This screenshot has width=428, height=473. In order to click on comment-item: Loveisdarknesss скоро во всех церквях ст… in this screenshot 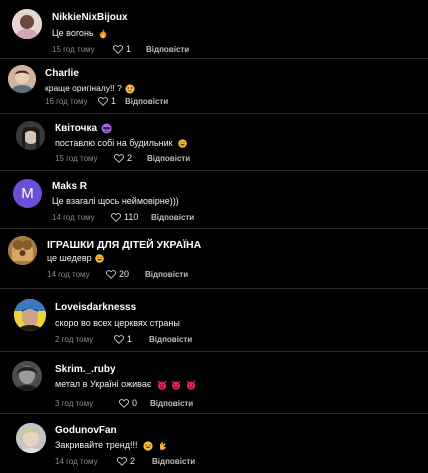, I will do `click(214, 320)`.